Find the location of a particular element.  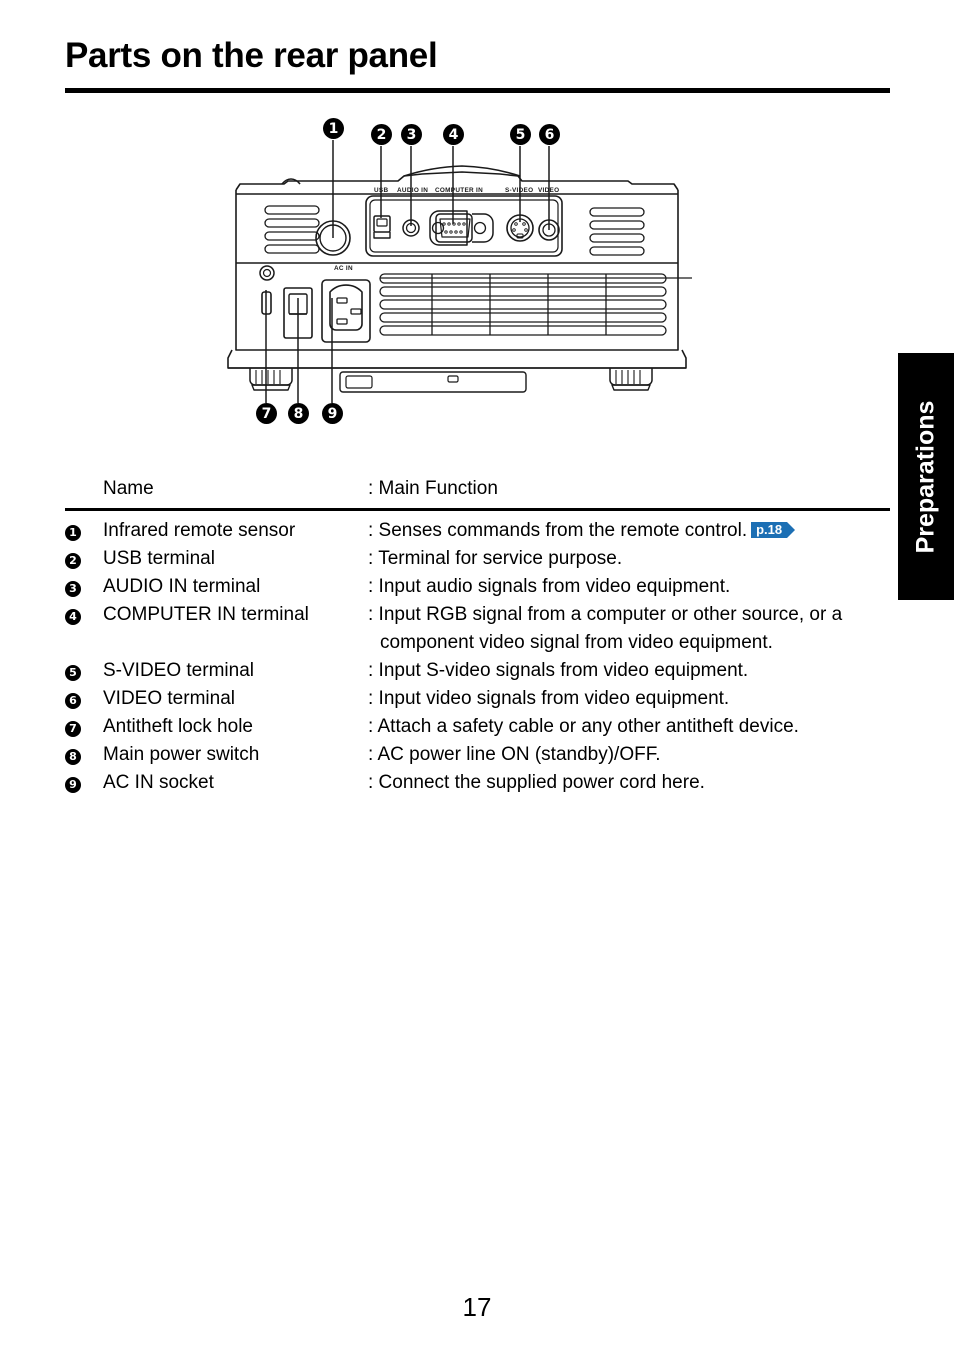

column-header-name: Name is located at coordinates (128, 488).